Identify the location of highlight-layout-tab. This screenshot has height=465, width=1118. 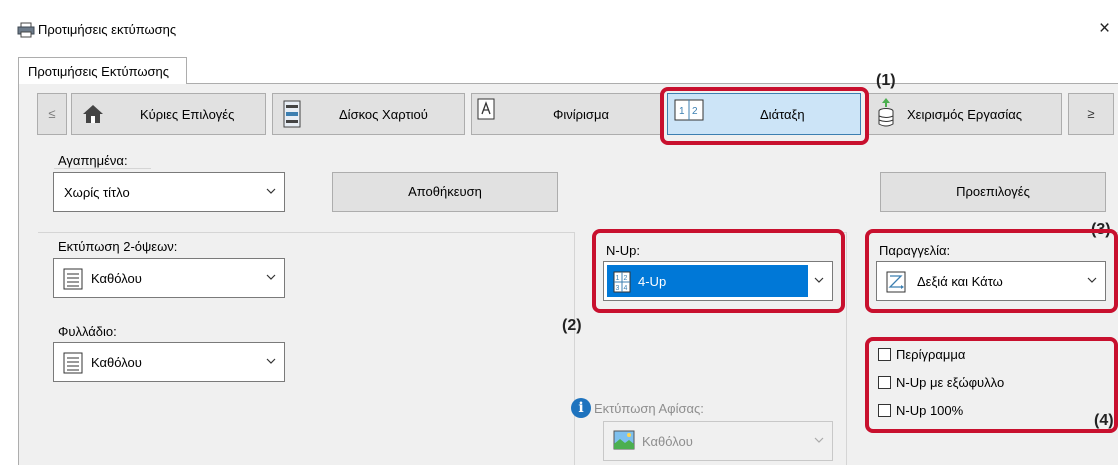
(764, 116).